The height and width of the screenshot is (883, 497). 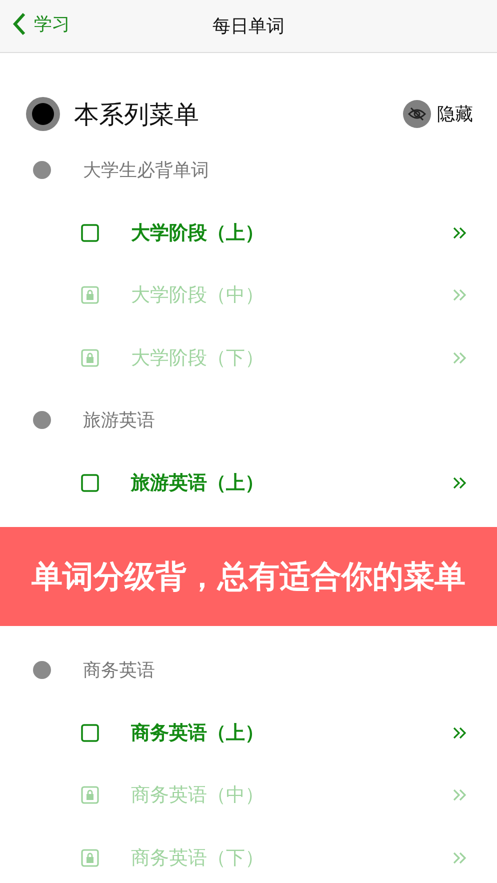 I want to click on menu-item: 旅游英语（上）, so click(x=248, y=483).